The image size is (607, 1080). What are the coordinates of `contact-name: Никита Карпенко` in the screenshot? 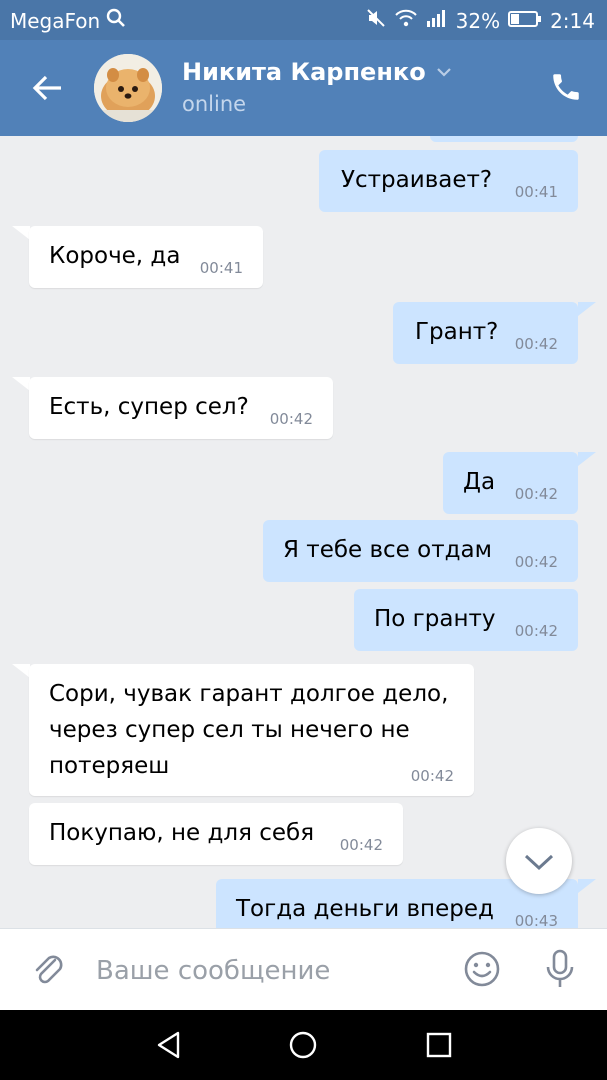 It's located at (317, 72).